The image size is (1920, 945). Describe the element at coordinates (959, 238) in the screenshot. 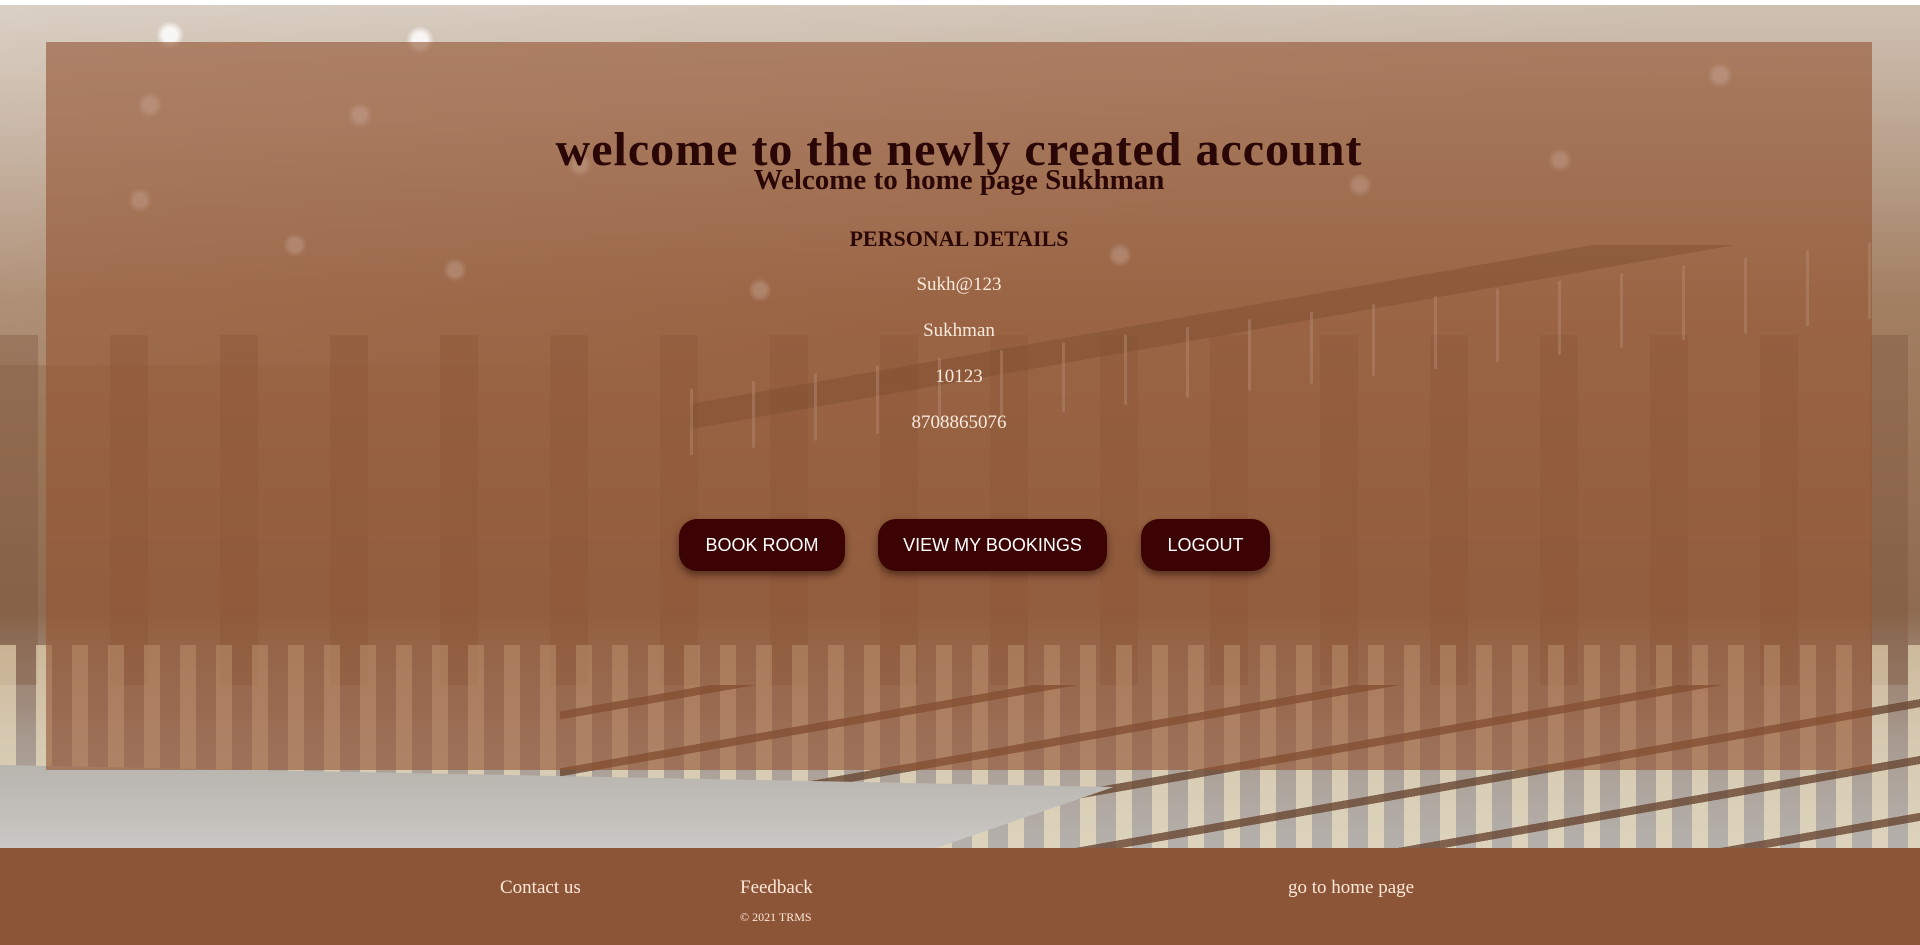

I see `personal-details-heading: PERSONAL DETAILS` at that location.